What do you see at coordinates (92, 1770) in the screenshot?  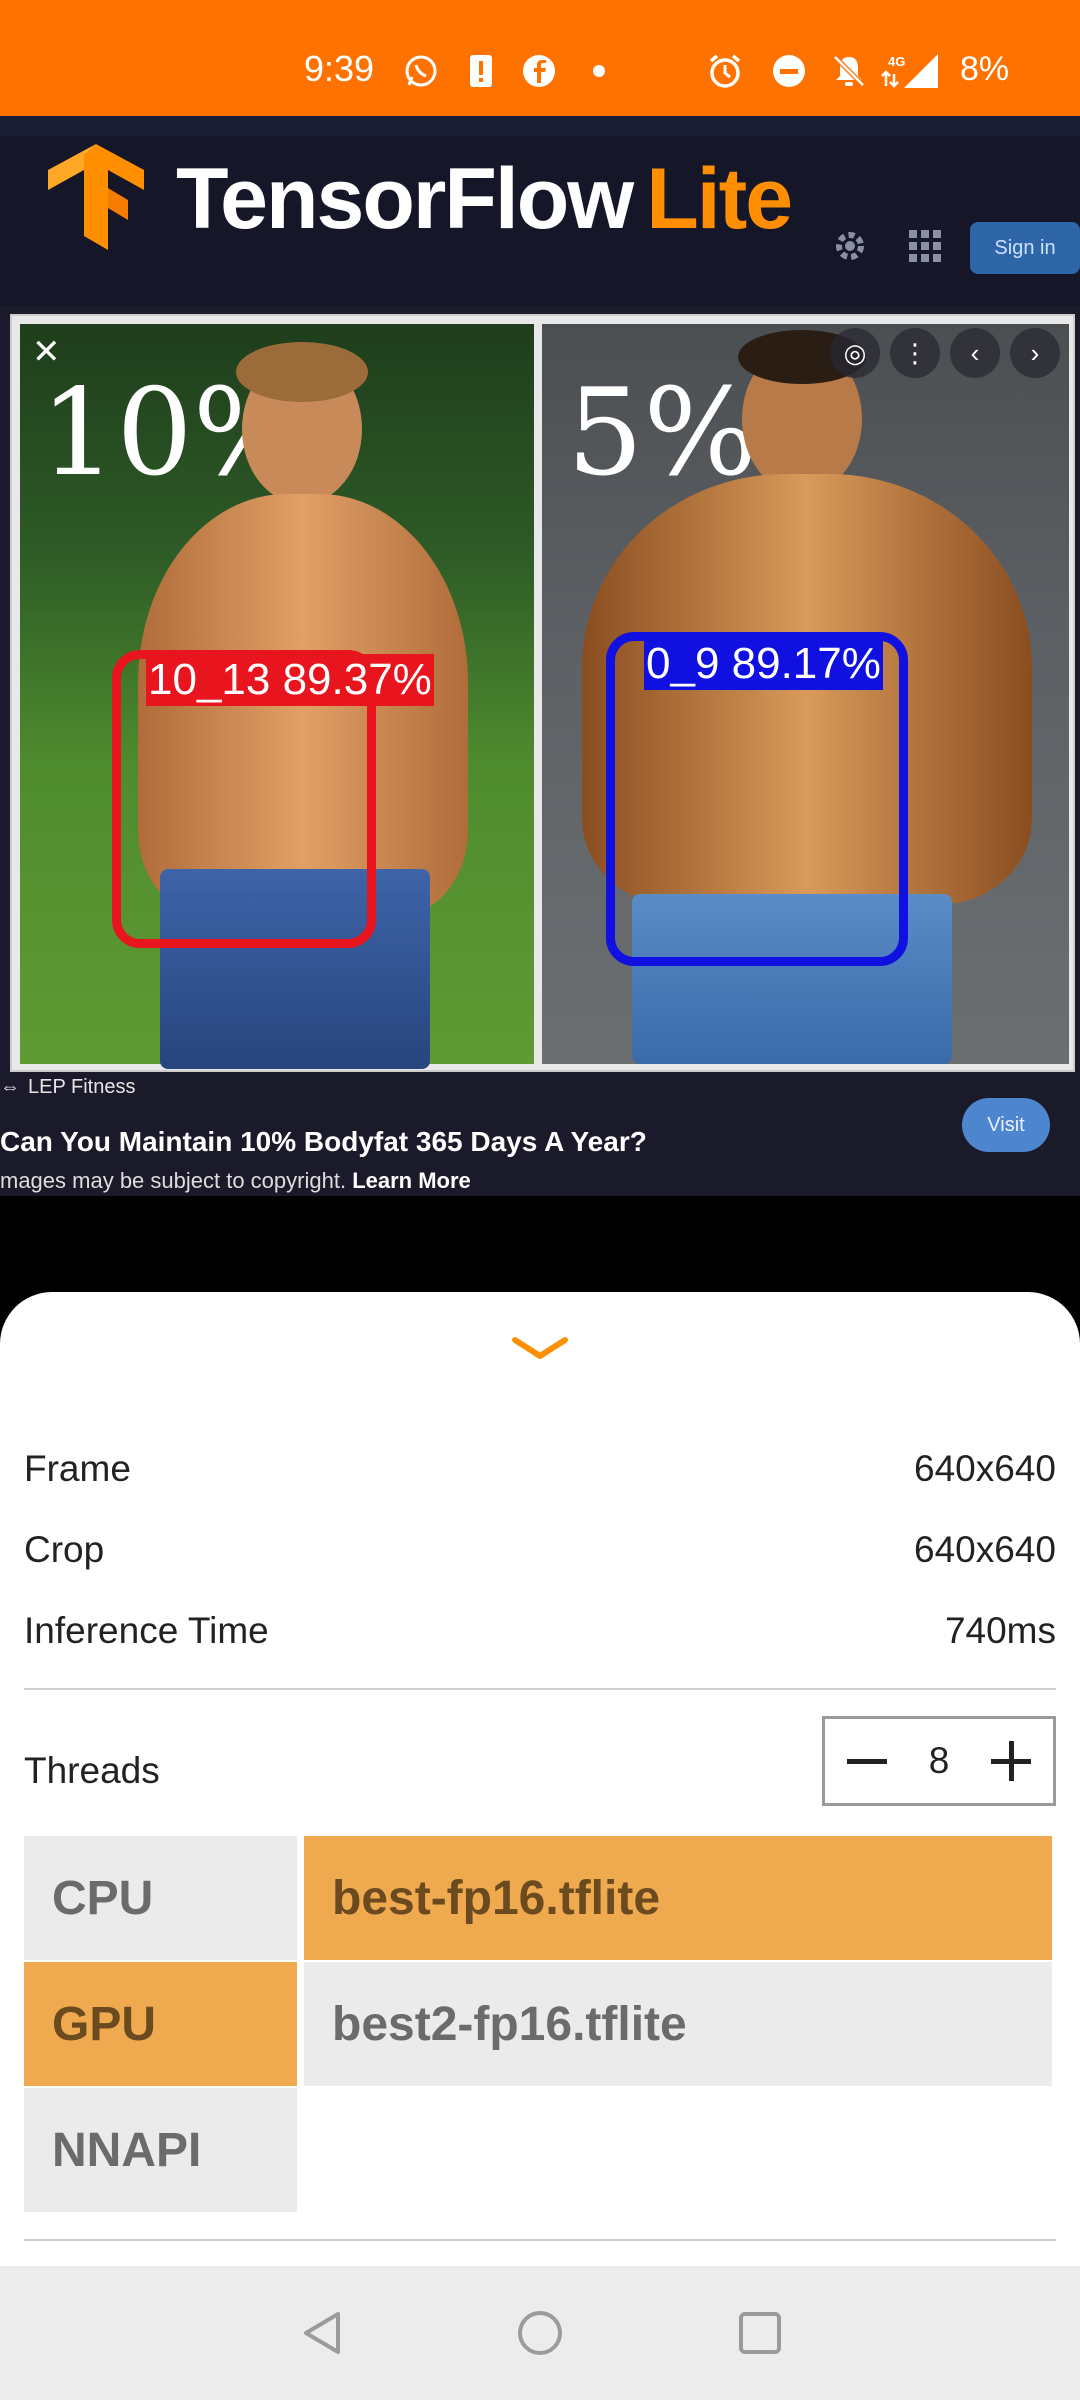 I see `threads-label: Threads` at bounding box center [92, 1770].